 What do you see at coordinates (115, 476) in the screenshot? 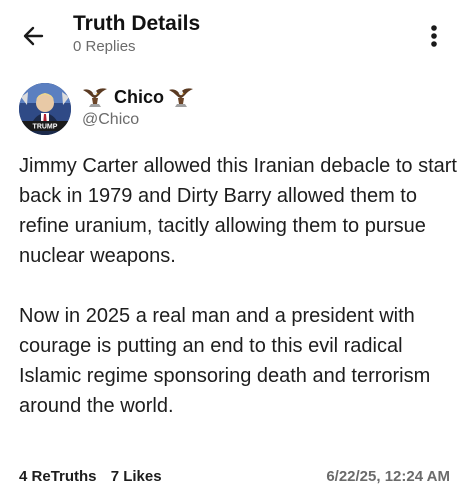
I see `likes-count: 7` at bounding box center [115, 476].